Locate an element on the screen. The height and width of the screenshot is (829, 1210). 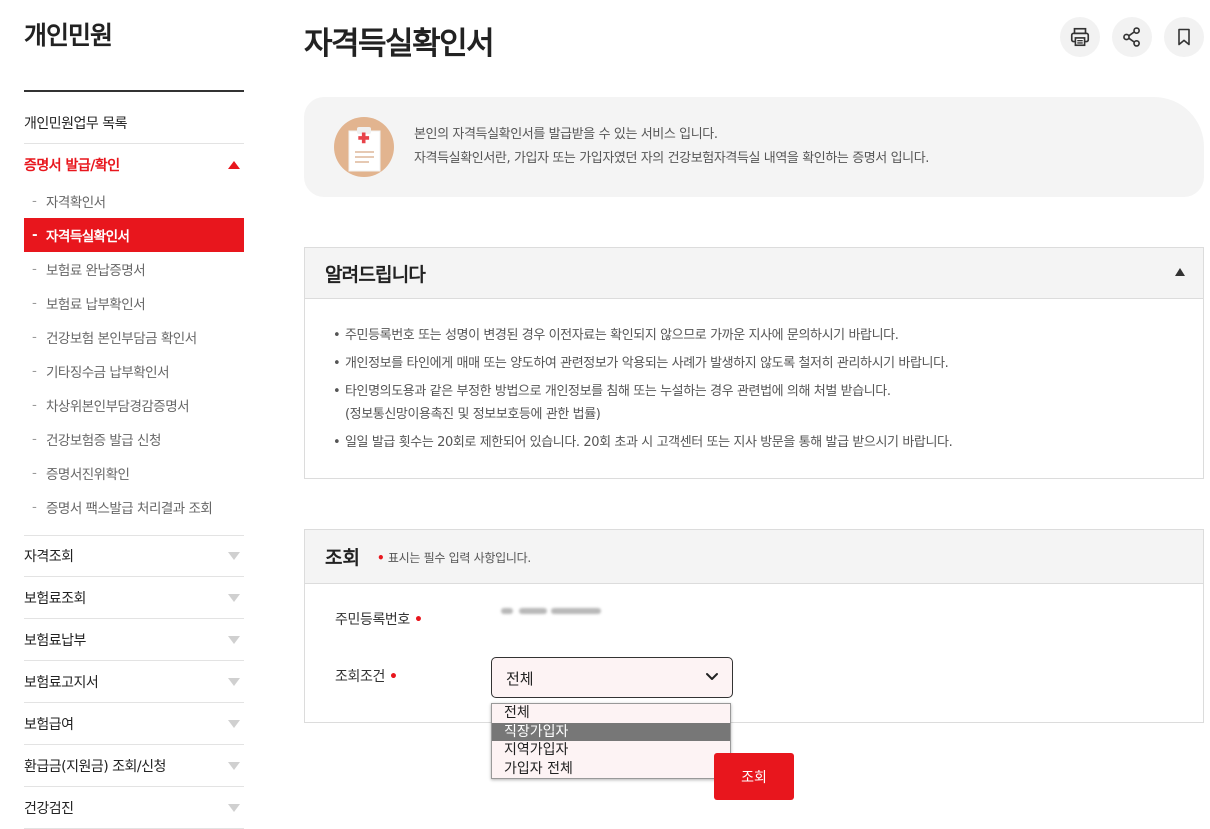
sidebar-subitem-label: 자격득실확인서 is located at coordinates (88, 237).